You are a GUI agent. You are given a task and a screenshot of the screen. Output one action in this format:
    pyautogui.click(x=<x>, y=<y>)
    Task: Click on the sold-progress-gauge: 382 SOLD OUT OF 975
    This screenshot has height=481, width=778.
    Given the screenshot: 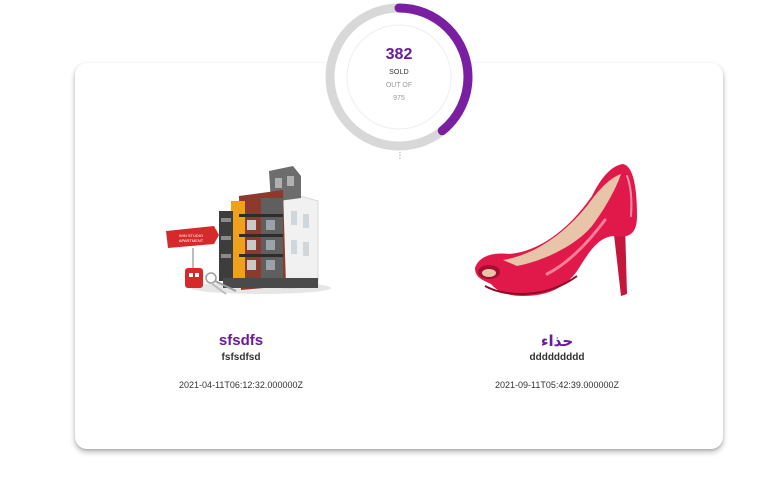 What is the action you would take?
    pyautogui.click(x=399, y=77)
    